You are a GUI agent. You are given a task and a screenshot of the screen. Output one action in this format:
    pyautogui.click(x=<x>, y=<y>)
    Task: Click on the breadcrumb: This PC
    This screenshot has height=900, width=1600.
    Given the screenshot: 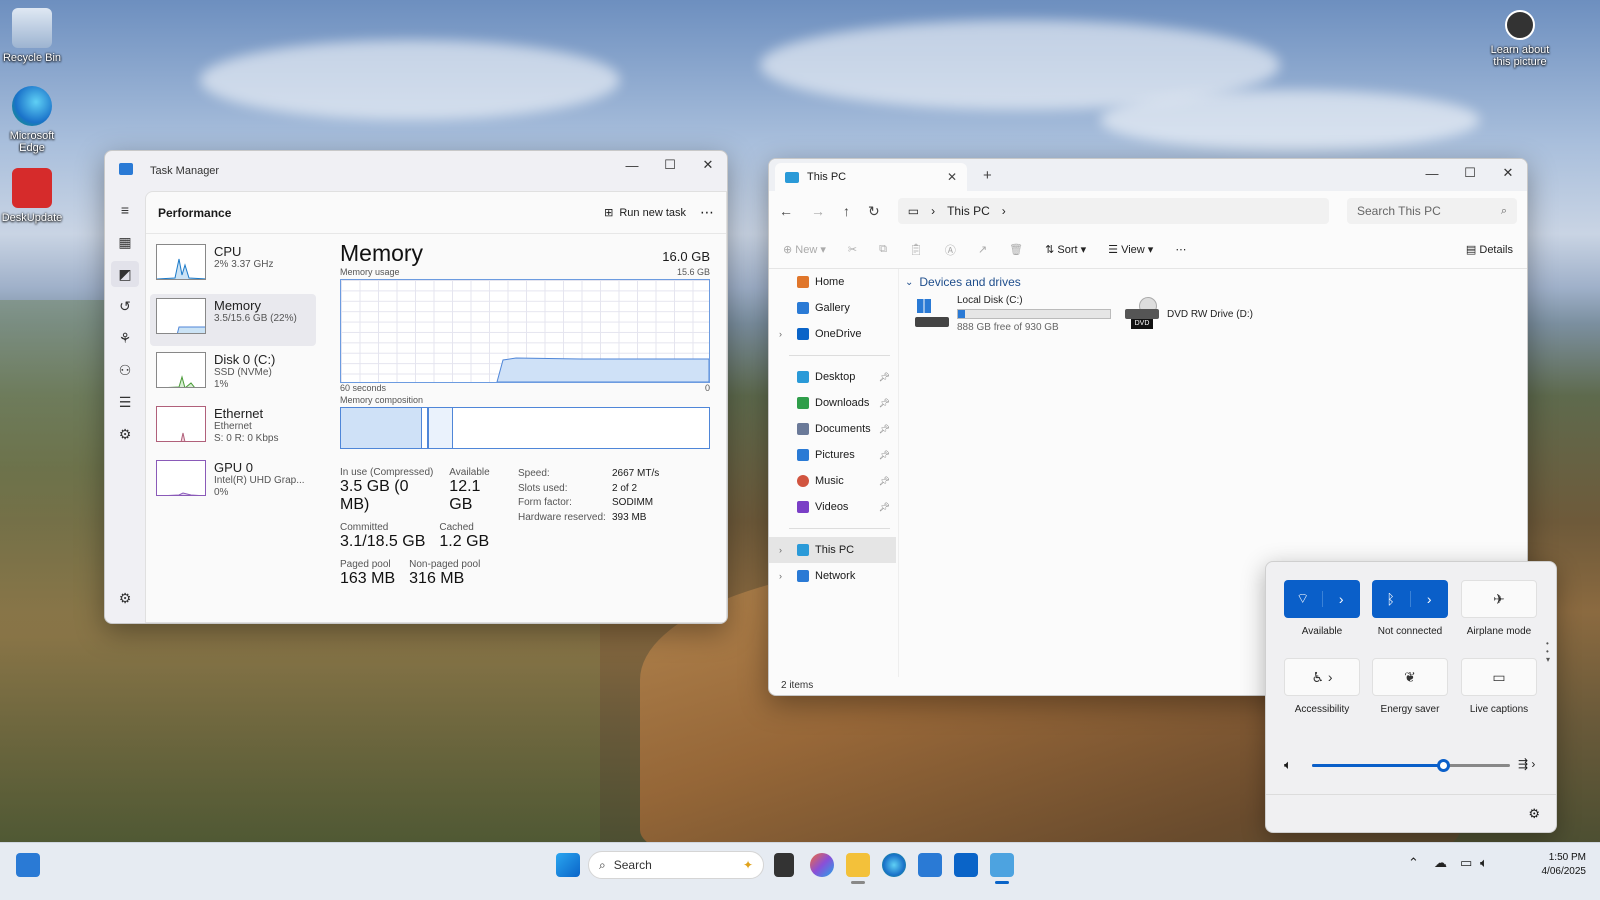 What is the action you would take?
    pyautogui.click(x=968, y=211)
    